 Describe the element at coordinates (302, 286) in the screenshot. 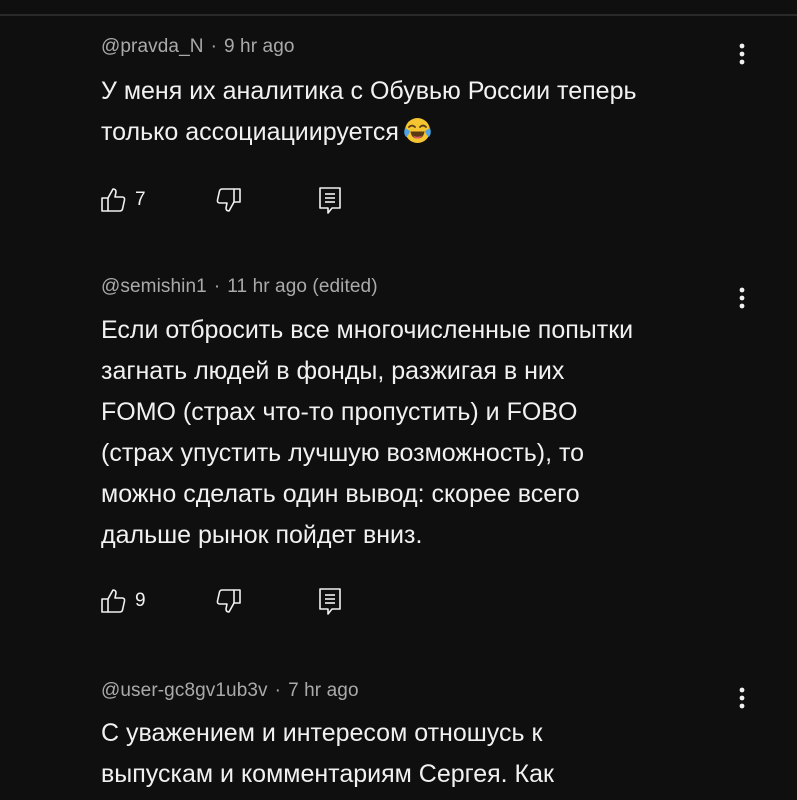

I see `comment-time: 11 hr ago (edited)` at that location.